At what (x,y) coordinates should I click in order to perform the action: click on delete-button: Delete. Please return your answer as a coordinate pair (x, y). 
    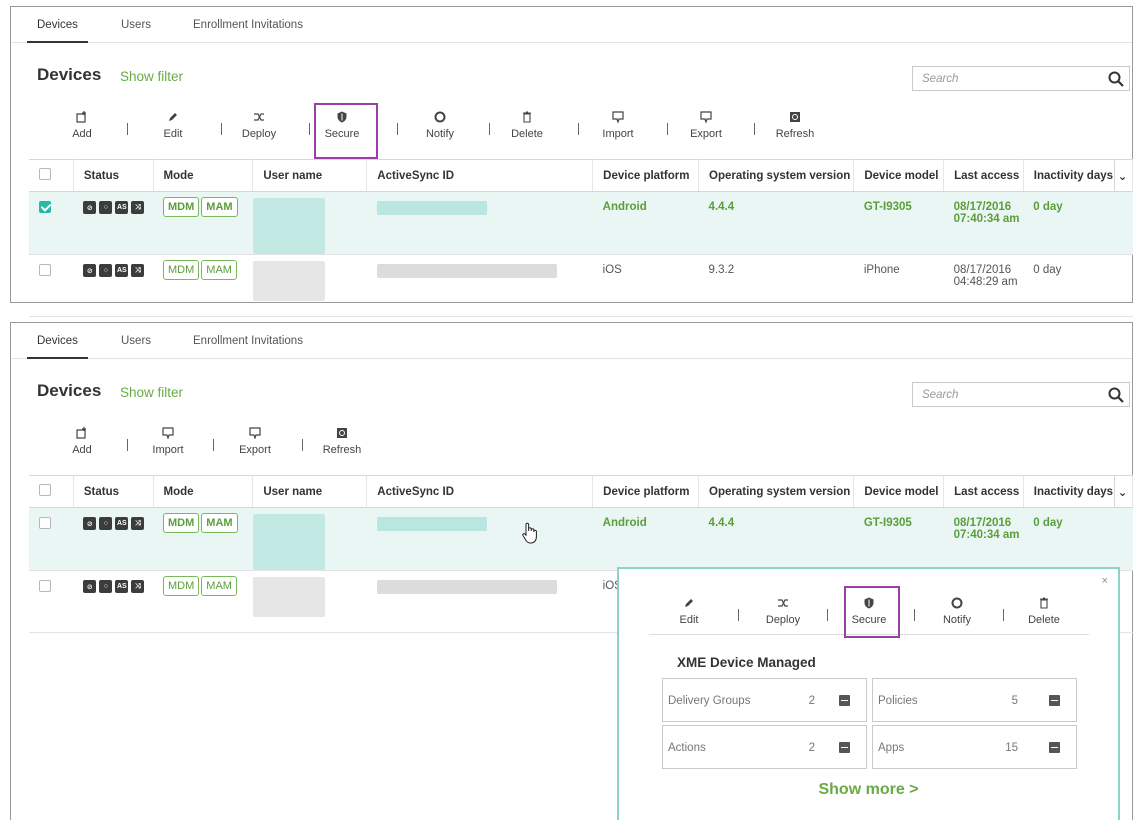
    Looking at the image, I should click on (527, 125).